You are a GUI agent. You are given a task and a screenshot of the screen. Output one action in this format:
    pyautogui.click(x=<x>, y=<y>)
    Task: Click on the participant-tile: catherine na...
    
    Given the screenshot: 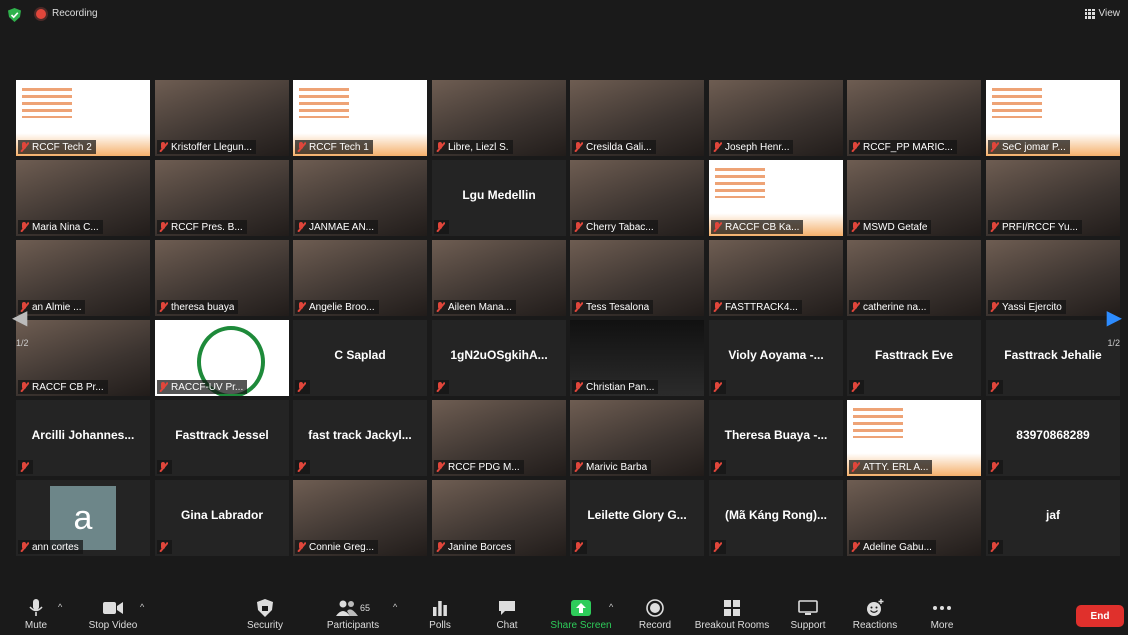 What is the action you would take?
    pyautogui.click(x=914, y=278)
    